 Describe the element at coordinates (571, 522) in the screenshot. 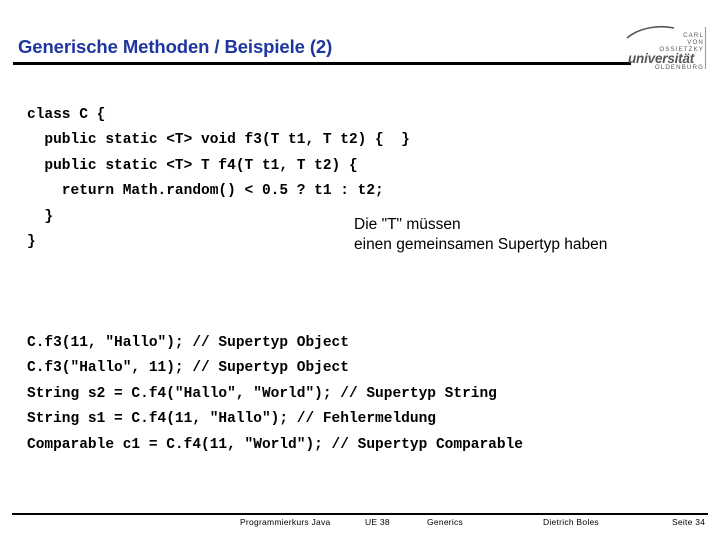

I see `footer-author: Dietrich Boles` at that location.